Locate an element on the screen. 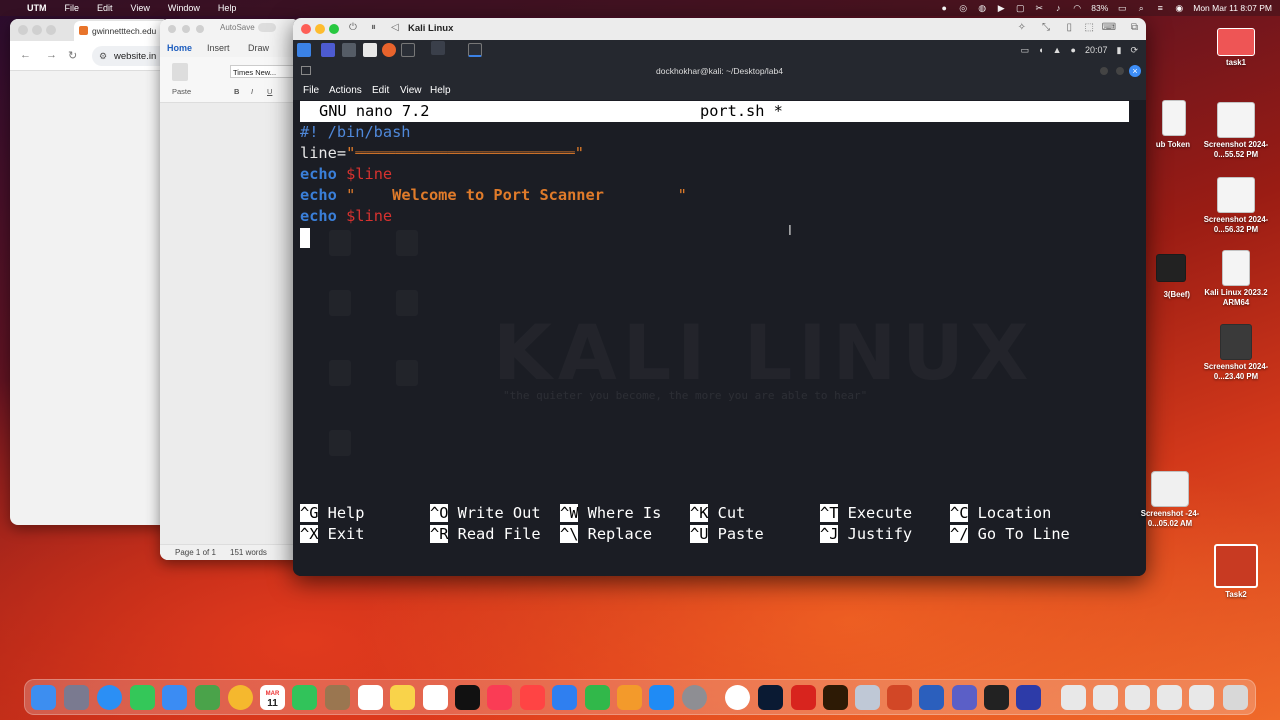 This screenshot has width=1280, height=720. wifi-icon: ◠ is located at coordinates (1077, 8).